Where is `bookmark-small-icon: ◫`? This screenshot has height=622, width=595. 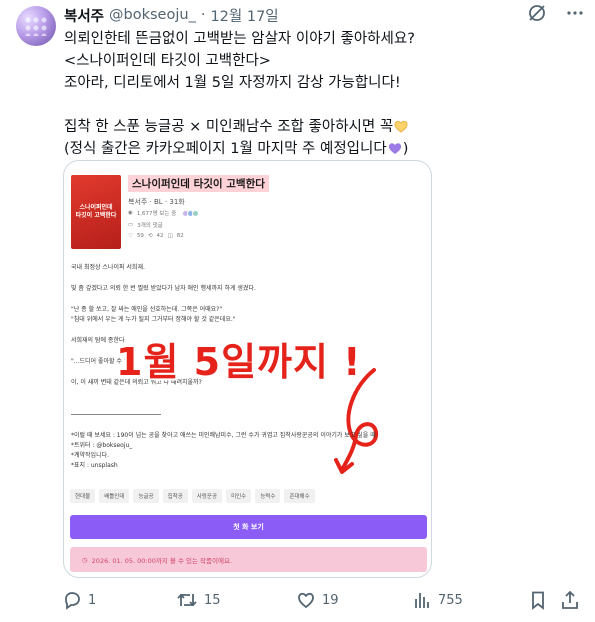 bookmark-small-icon: ◫ is located at coordinates (170, 236).